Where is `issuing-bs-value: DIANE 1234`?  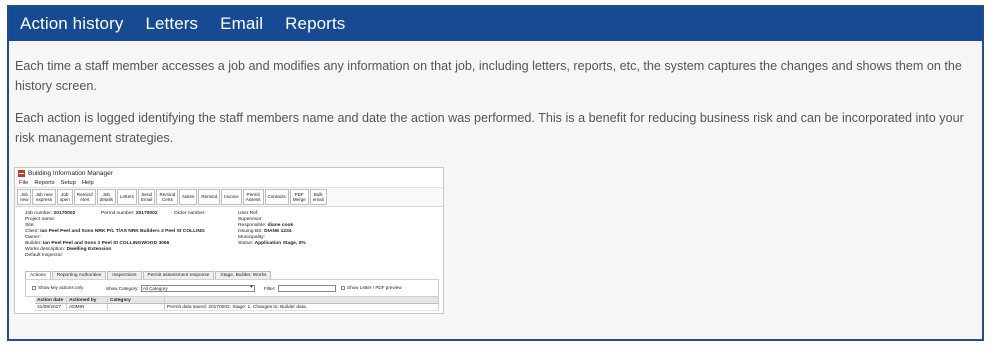 issuing-bs-value: DIANE 1234 is located at coordinates (278, 231).